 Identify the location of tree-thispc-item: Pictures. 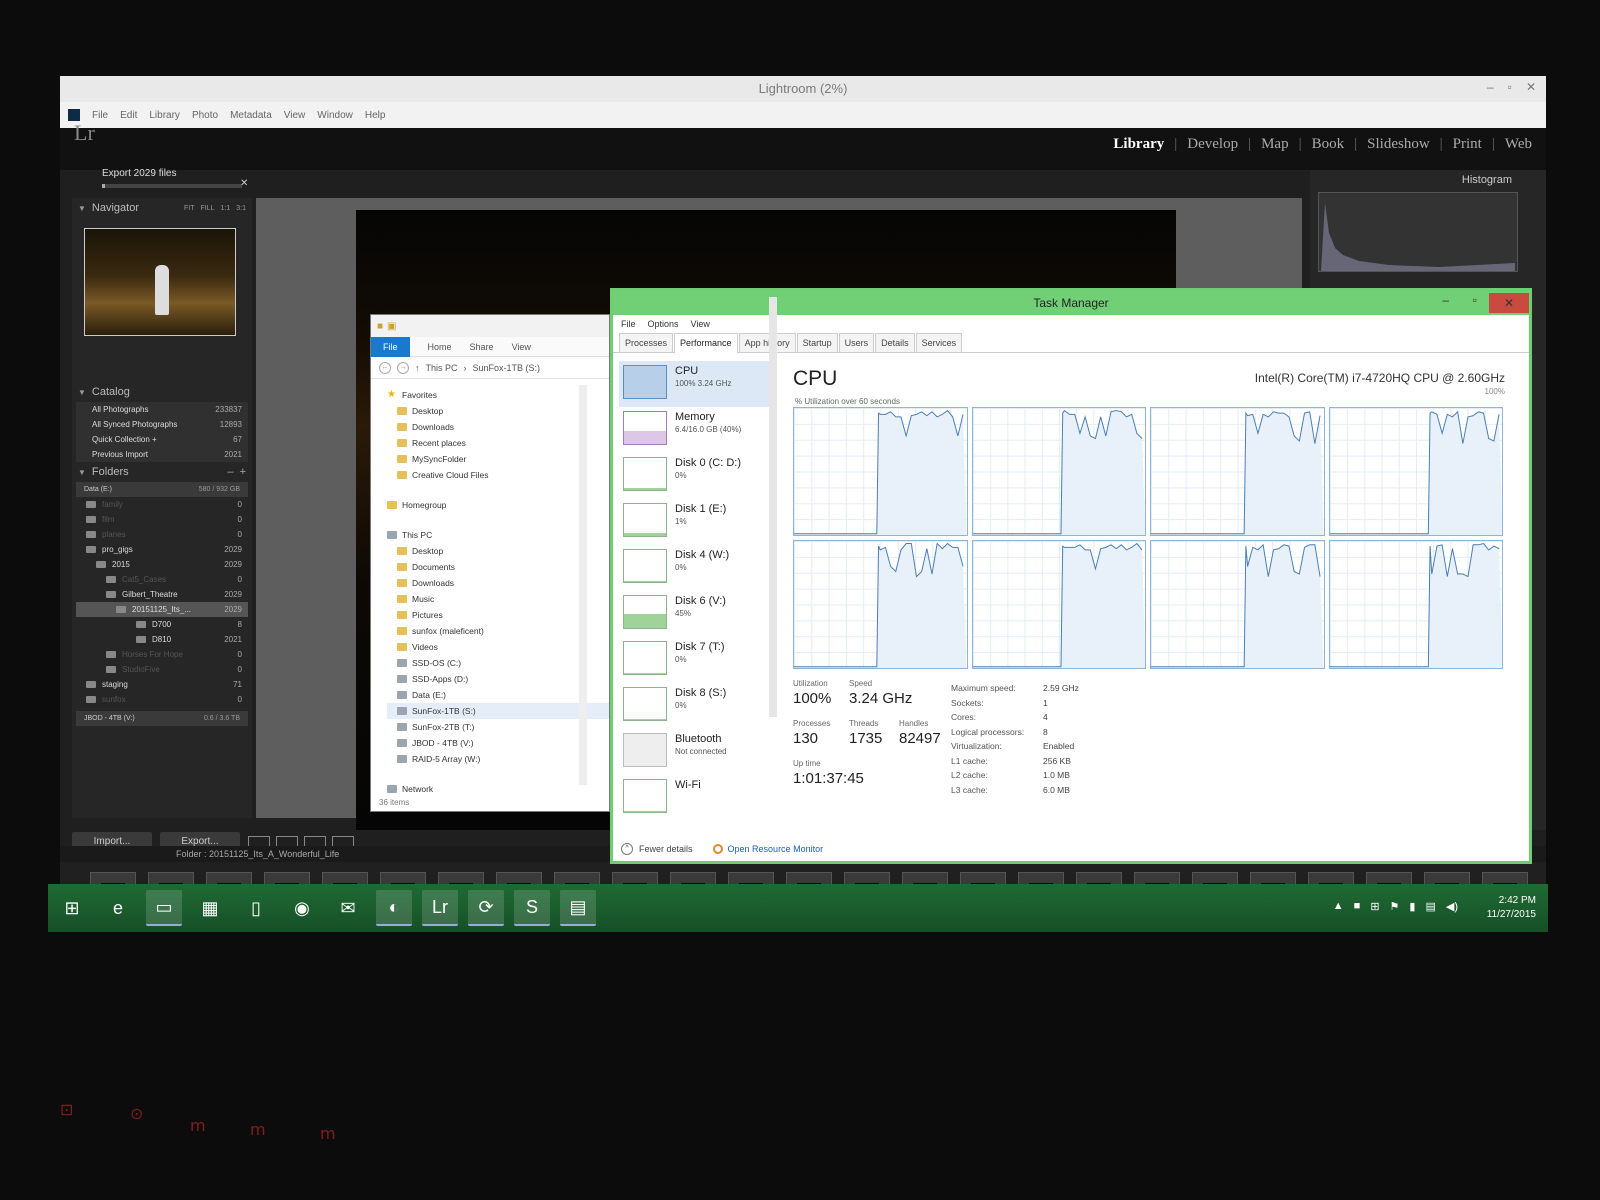
(498, 615).